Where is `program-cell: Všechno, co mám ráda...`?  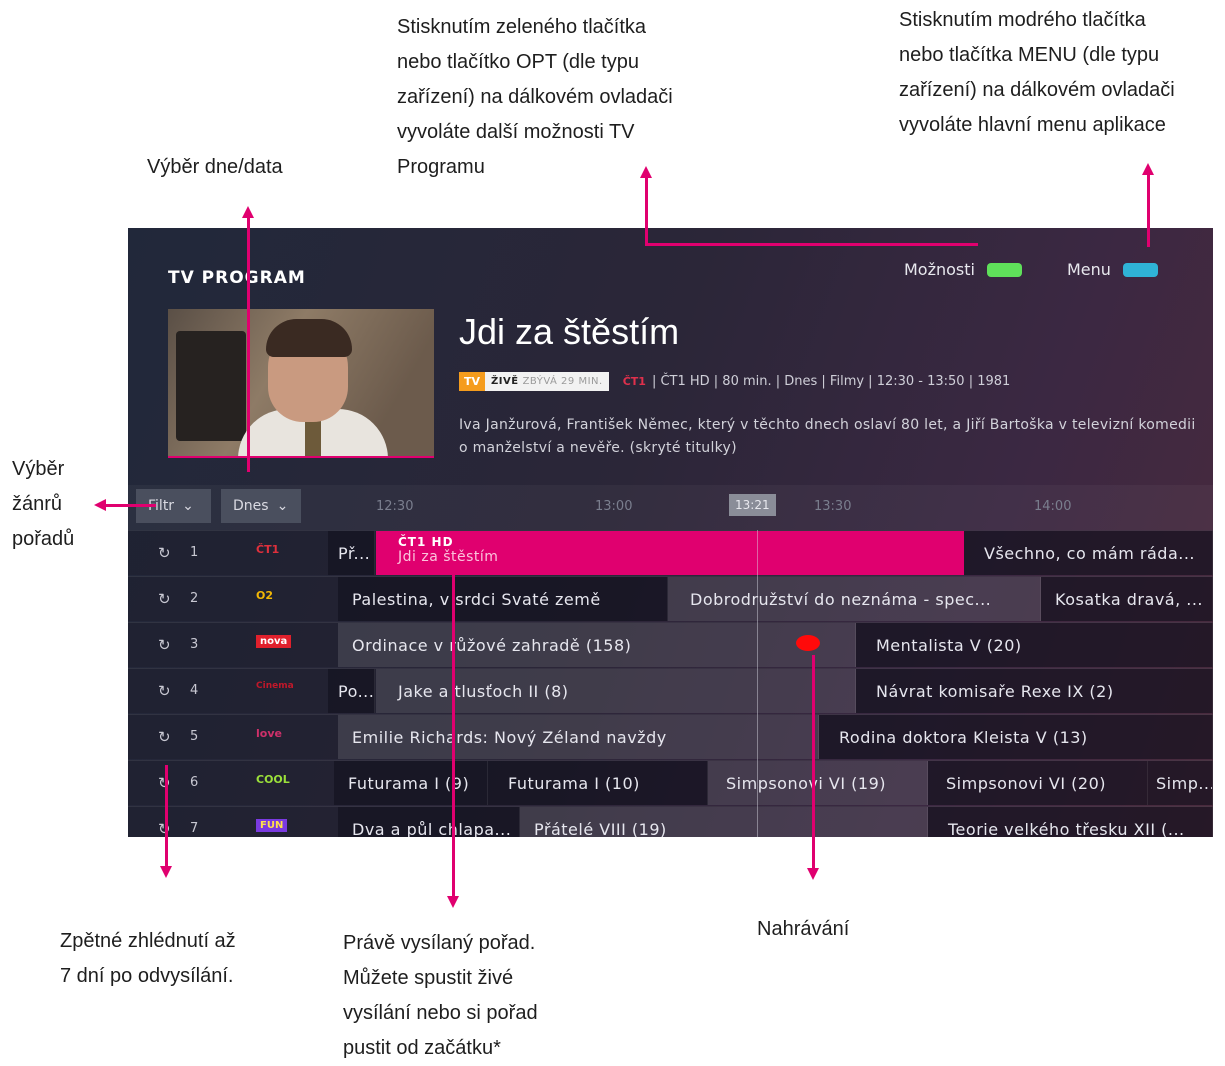
program-cell: Všechno, co mám ráda... is located at coordinates (1088, 553).